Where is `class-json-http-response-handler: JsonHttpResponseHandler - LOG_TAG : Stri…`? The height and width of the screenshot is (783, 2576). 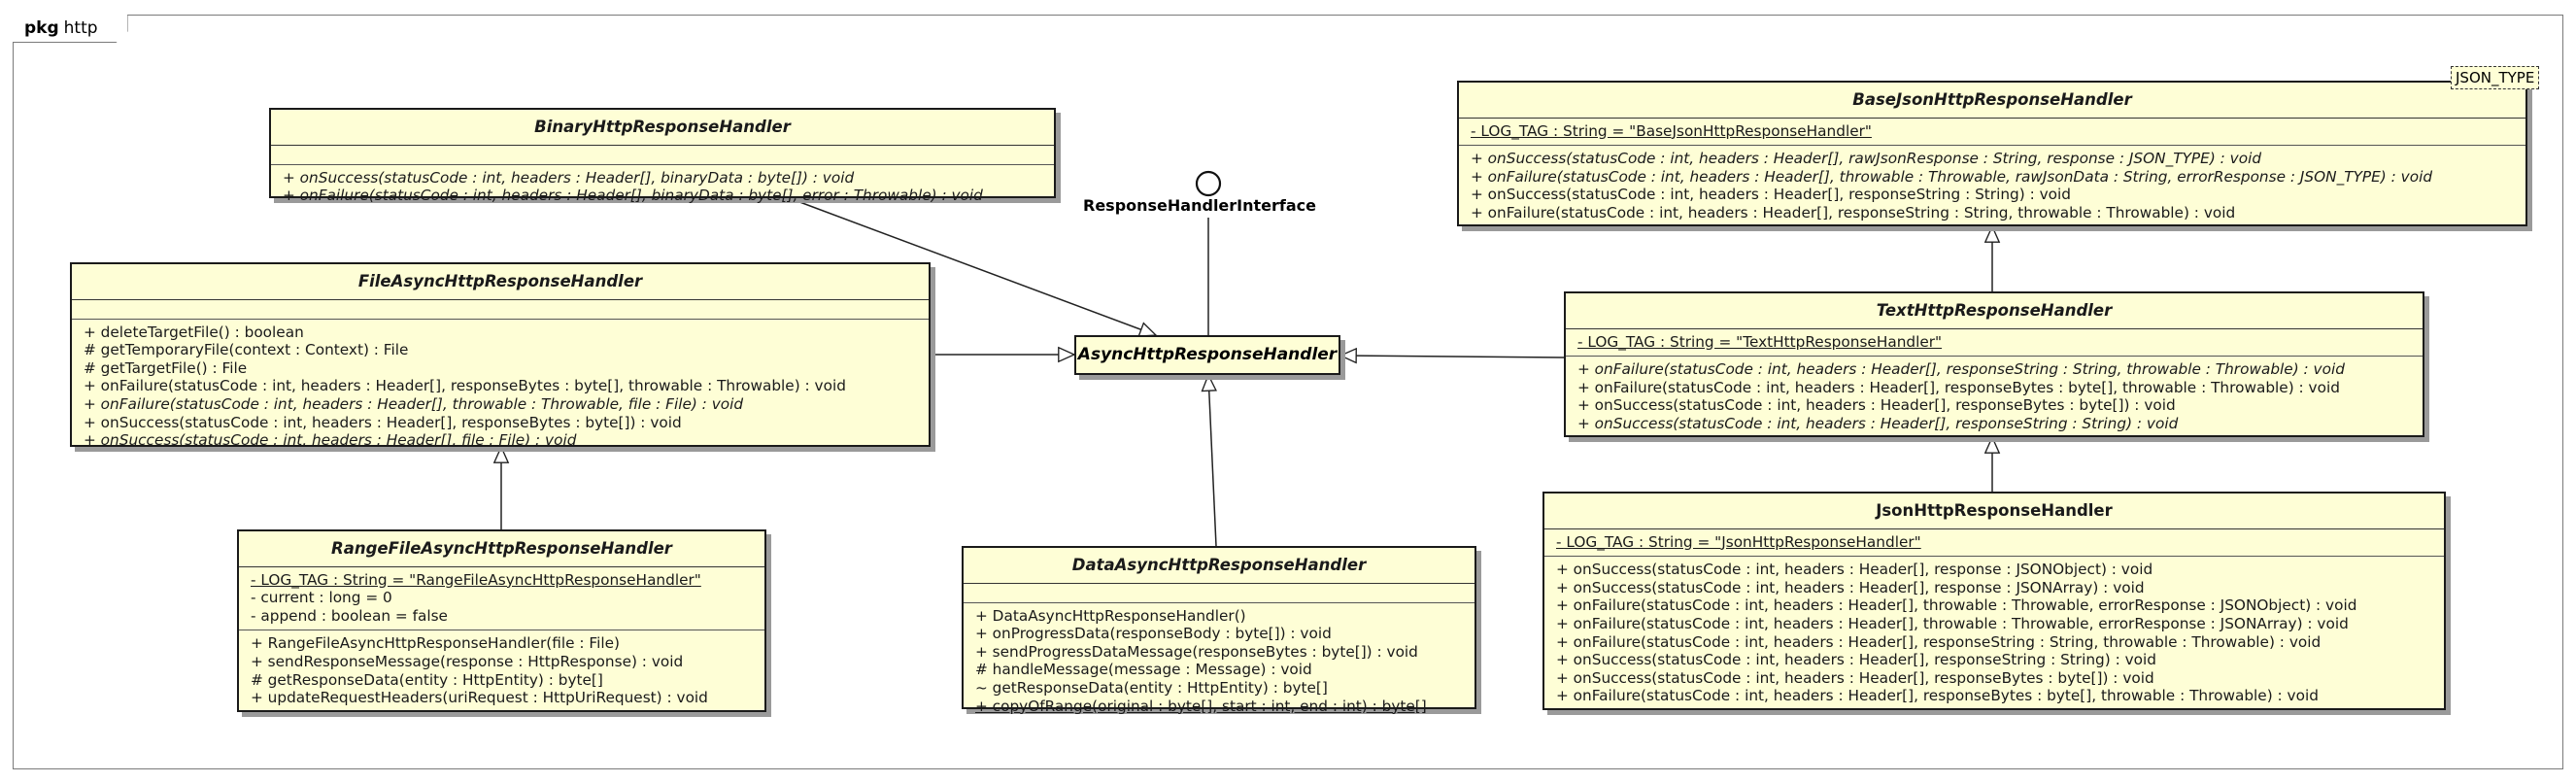 class-json-http-response-handler: JsonHttpResponseHandler - LOG_TAG : Stri… is located at coordinates (1994, 601).